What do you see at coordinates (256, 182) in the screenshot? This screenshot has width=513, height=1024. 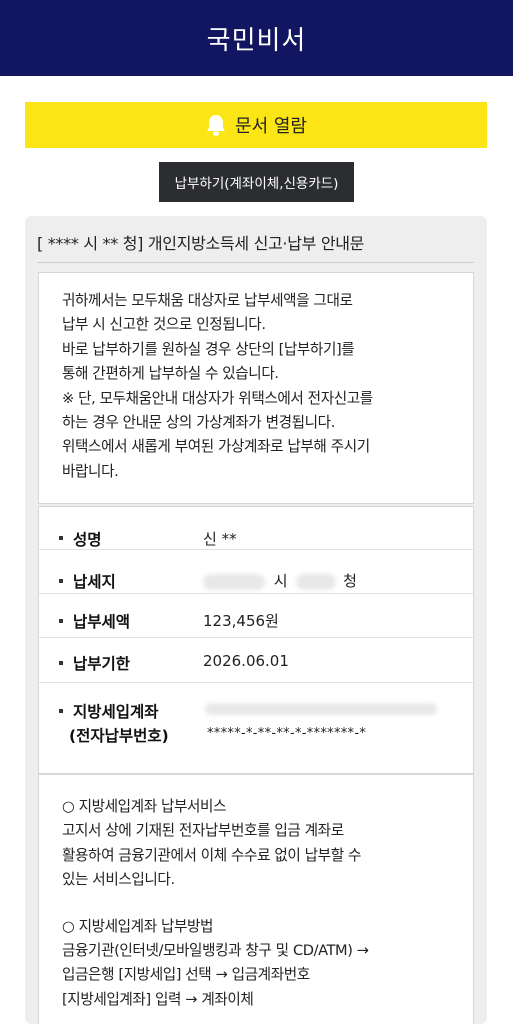 I see `pay-button: 납부하기(계좌이체,신용카드)` at bounding box center [256, 182].